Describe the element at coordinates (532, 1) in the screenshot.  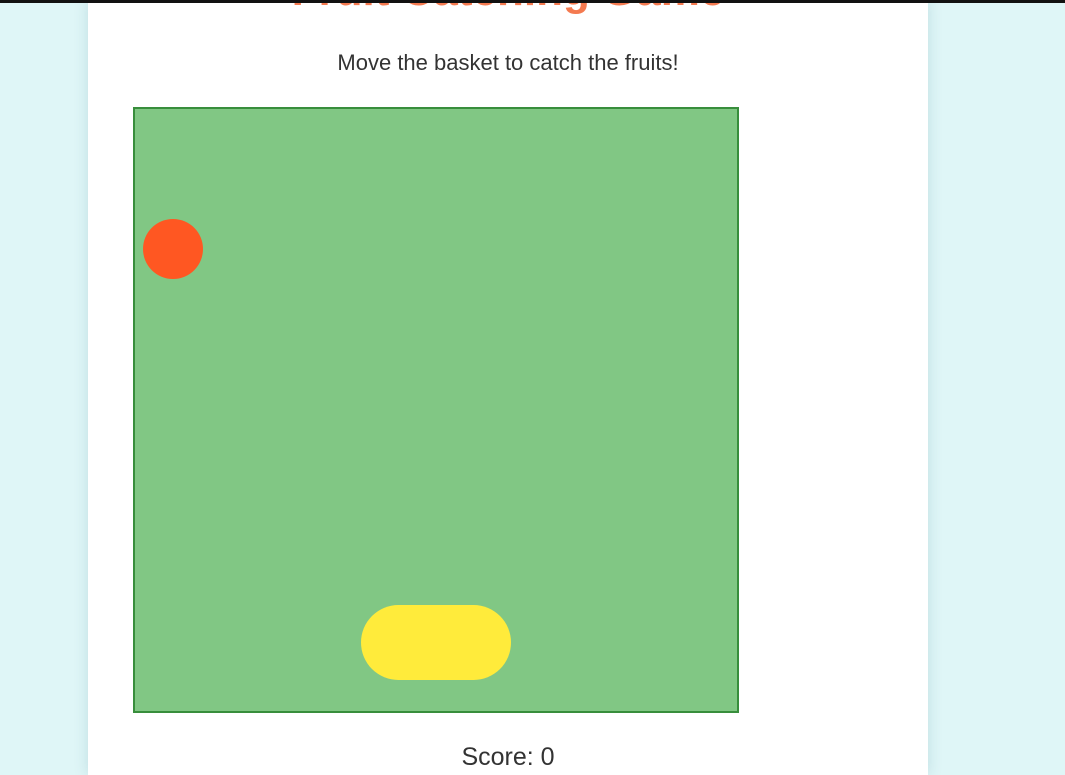
I see `browser-top-edge` at that location.